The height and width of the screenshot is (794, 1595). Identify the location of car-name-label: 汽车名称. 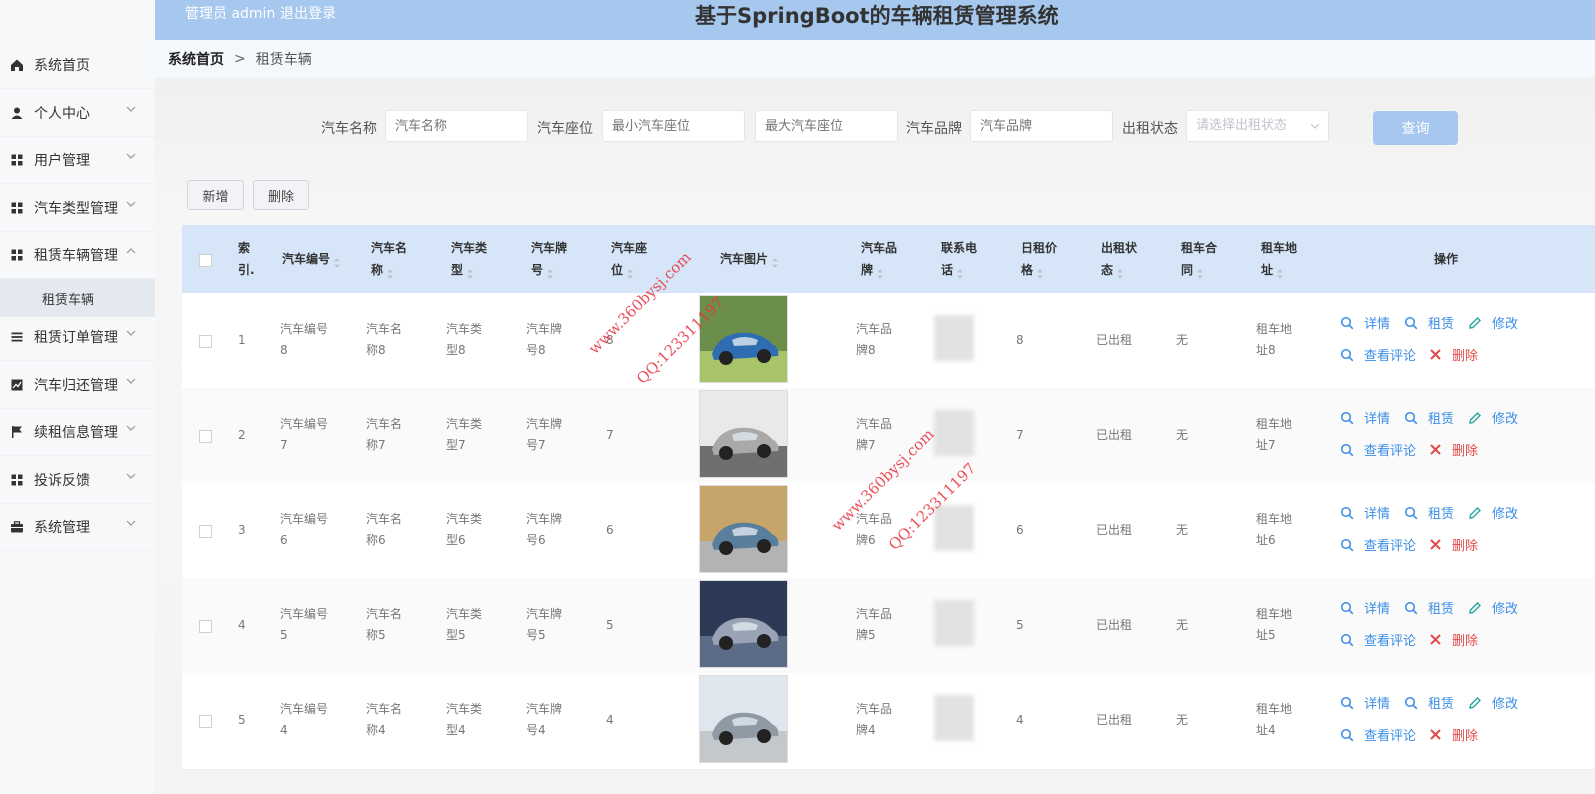
(349, 129).